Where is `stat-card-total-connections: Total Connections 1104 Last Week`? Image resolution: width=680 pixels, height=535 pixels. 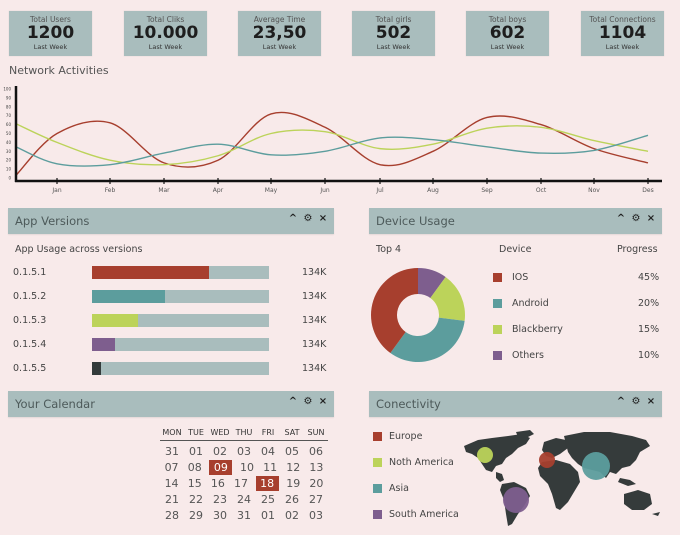 stat-card-total-connections: Total Connections 1104 Last Week is located at coordinates (622, 33).